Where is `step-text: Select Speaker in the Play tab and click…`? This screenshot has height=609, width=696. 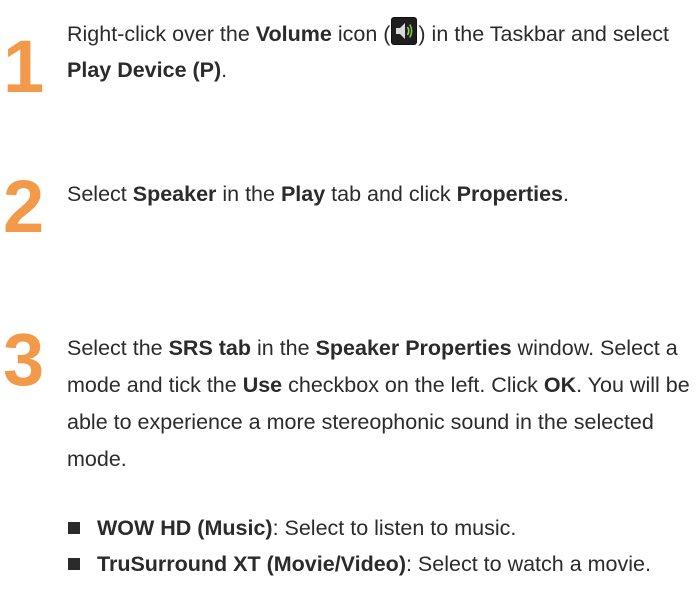
step-text: Select Speaker in the Play tab and click… is located at coordinates (318, 194).